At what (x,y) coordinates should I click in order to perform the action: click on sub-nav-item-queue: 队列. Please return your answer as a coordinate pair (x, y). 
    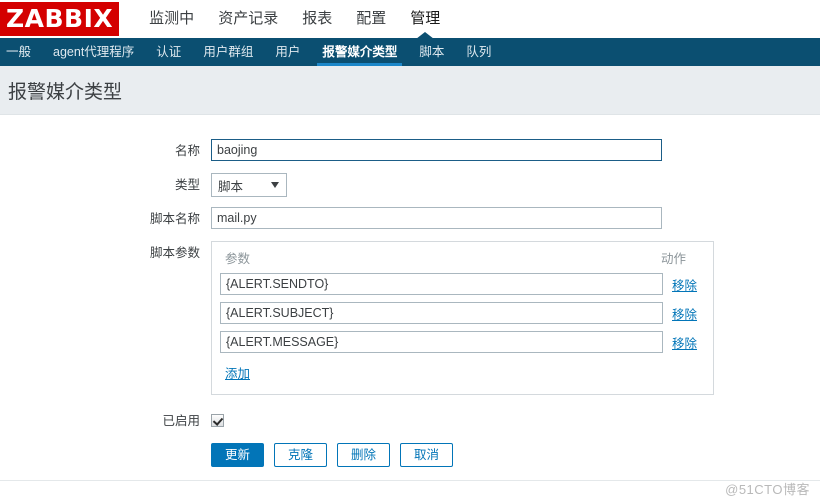
    Looking at the image, I should click on (478, 52).